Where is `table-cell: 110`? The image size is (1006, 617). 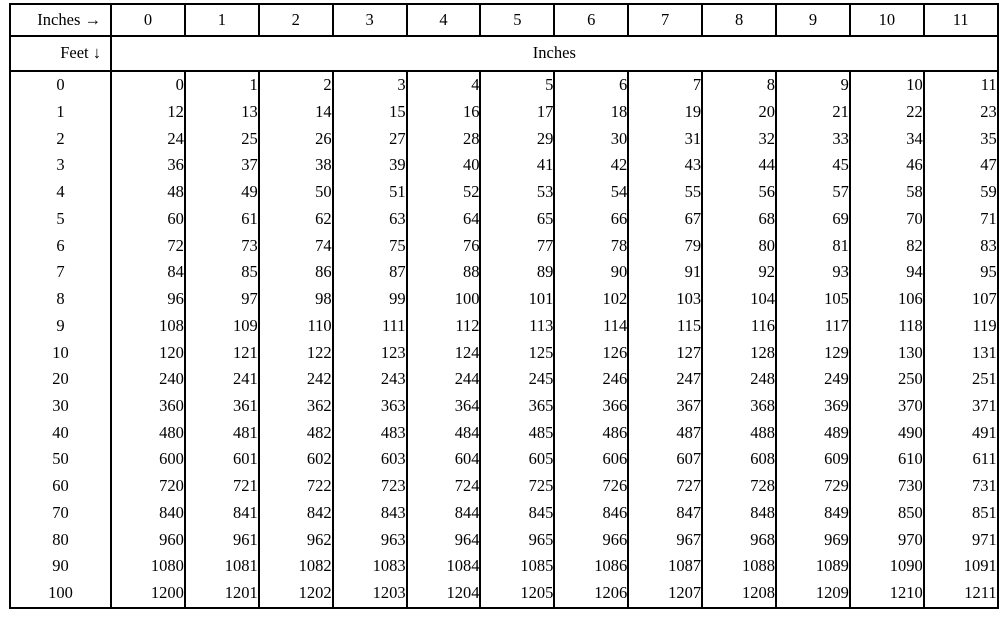
table-cell: 110 is located at coordinates (295, 326).